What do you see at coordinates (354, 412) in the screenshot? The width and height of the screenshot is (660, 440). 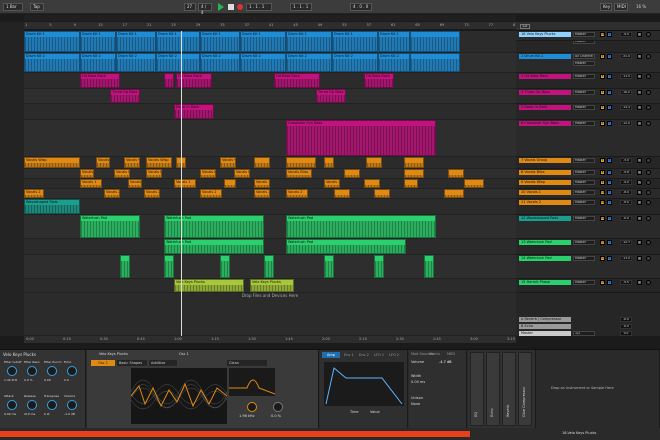 I see `env-time-label: Time` at bounding box center [354, 412].